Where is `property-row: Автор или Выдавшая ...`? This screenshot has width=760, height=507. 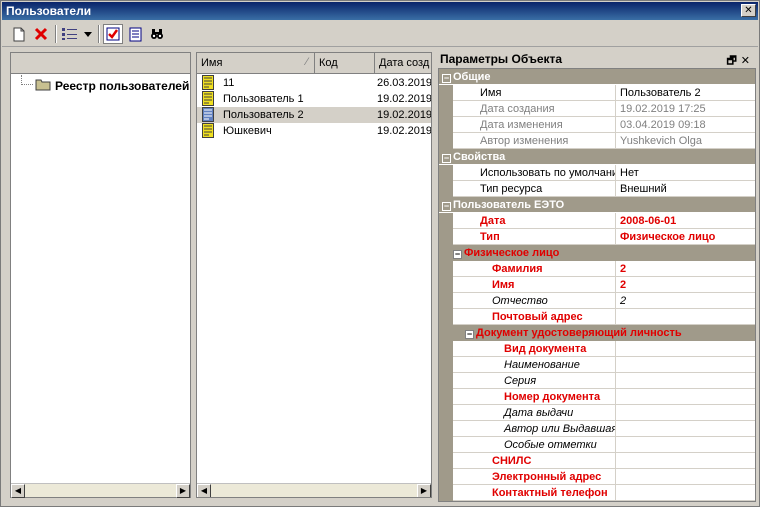
property-row: Автор или Выдавшая ... is located at coordinates (597, 429).